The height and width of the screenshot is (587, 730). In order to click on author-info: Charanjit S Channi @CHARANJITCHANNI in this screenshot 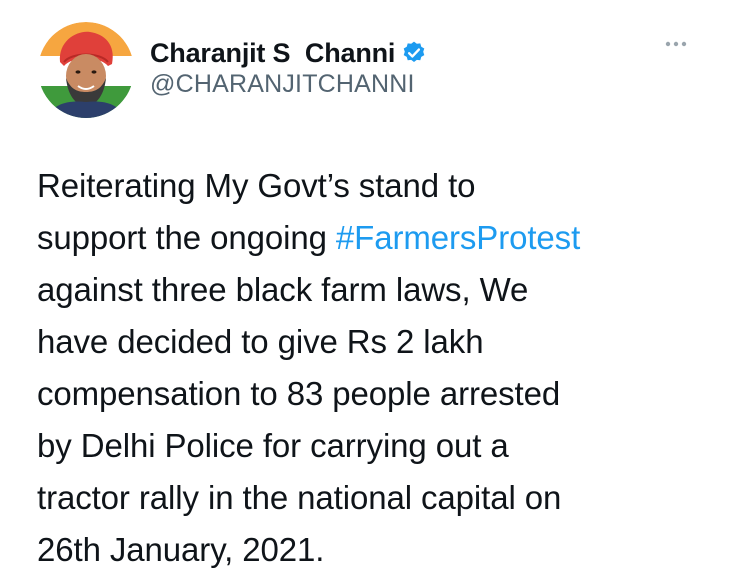, I will do `click(288, 68)`.